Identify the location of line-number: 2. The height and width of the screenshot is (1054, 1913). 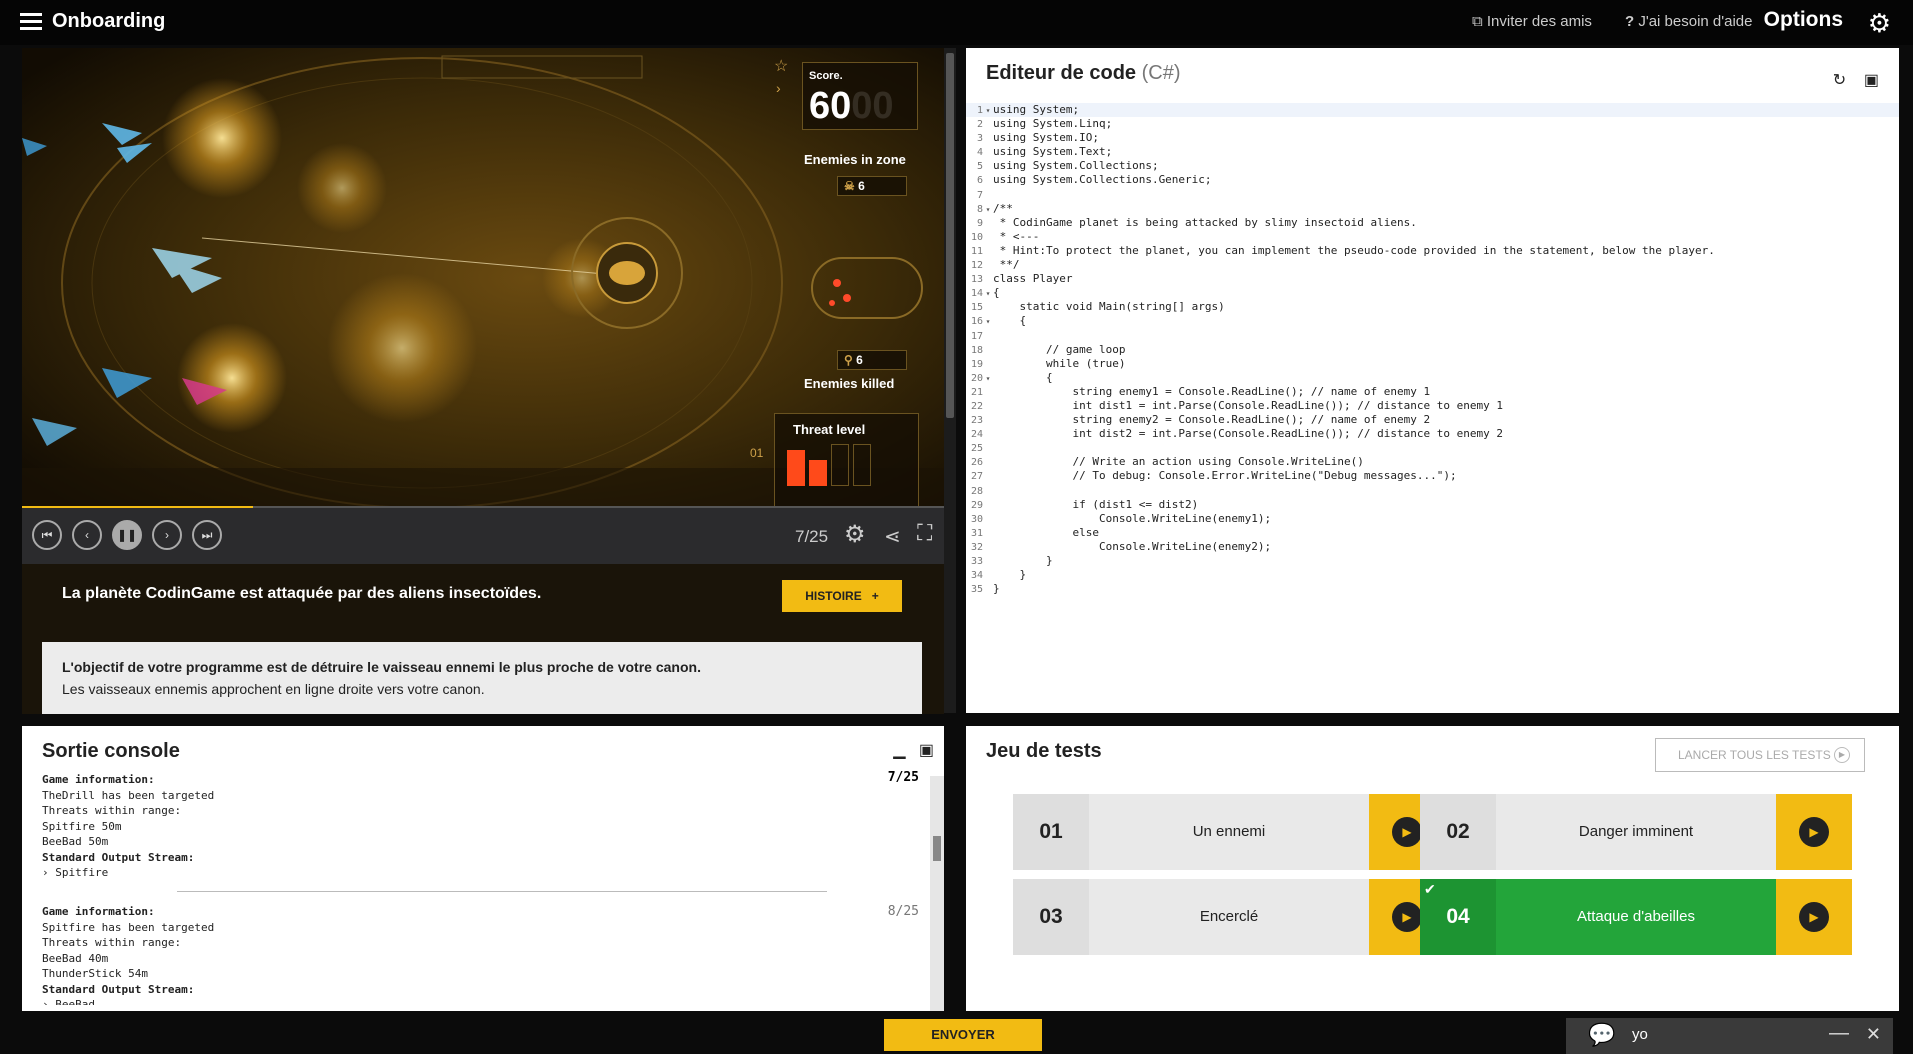
(979, 125).